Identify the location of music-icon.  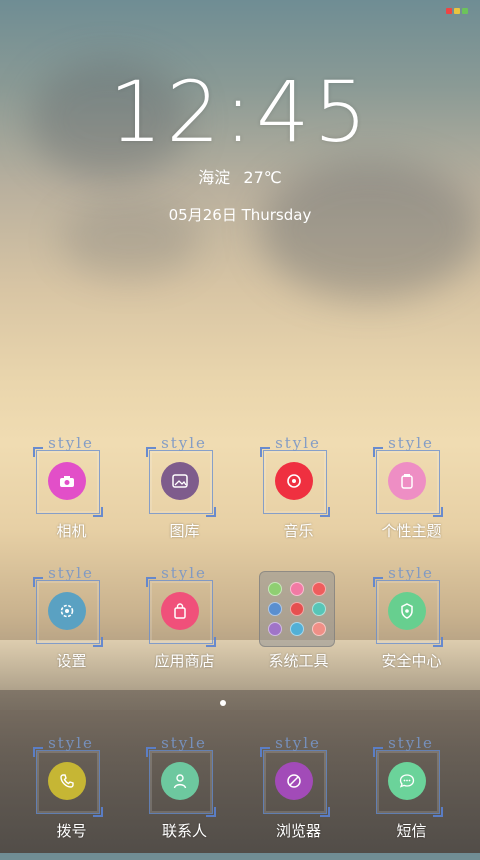
(294, 481).